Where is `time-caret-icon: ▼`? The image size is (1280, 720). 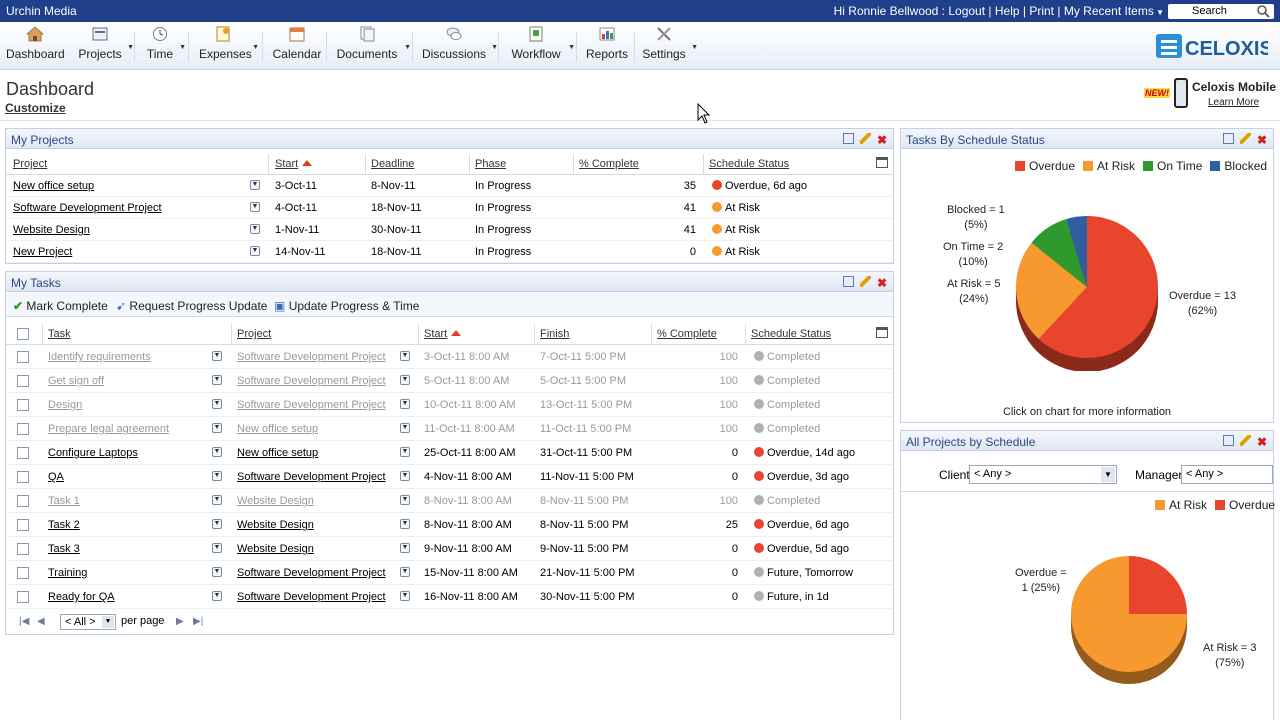 time-caret-icon: ▼ is located at coordinates (182, 47).